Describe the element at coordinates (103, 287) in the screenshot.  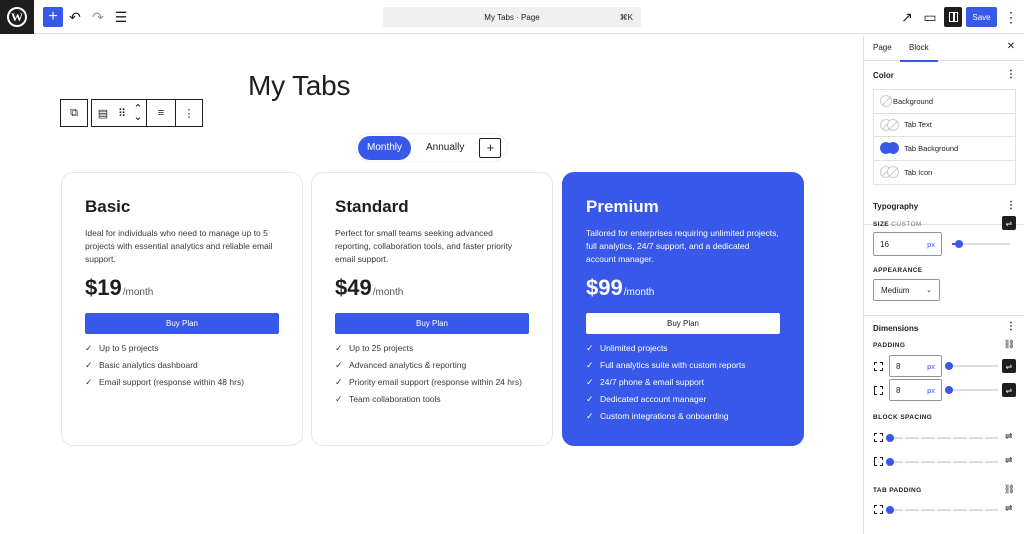
I see `plan-price: $19` at that location.